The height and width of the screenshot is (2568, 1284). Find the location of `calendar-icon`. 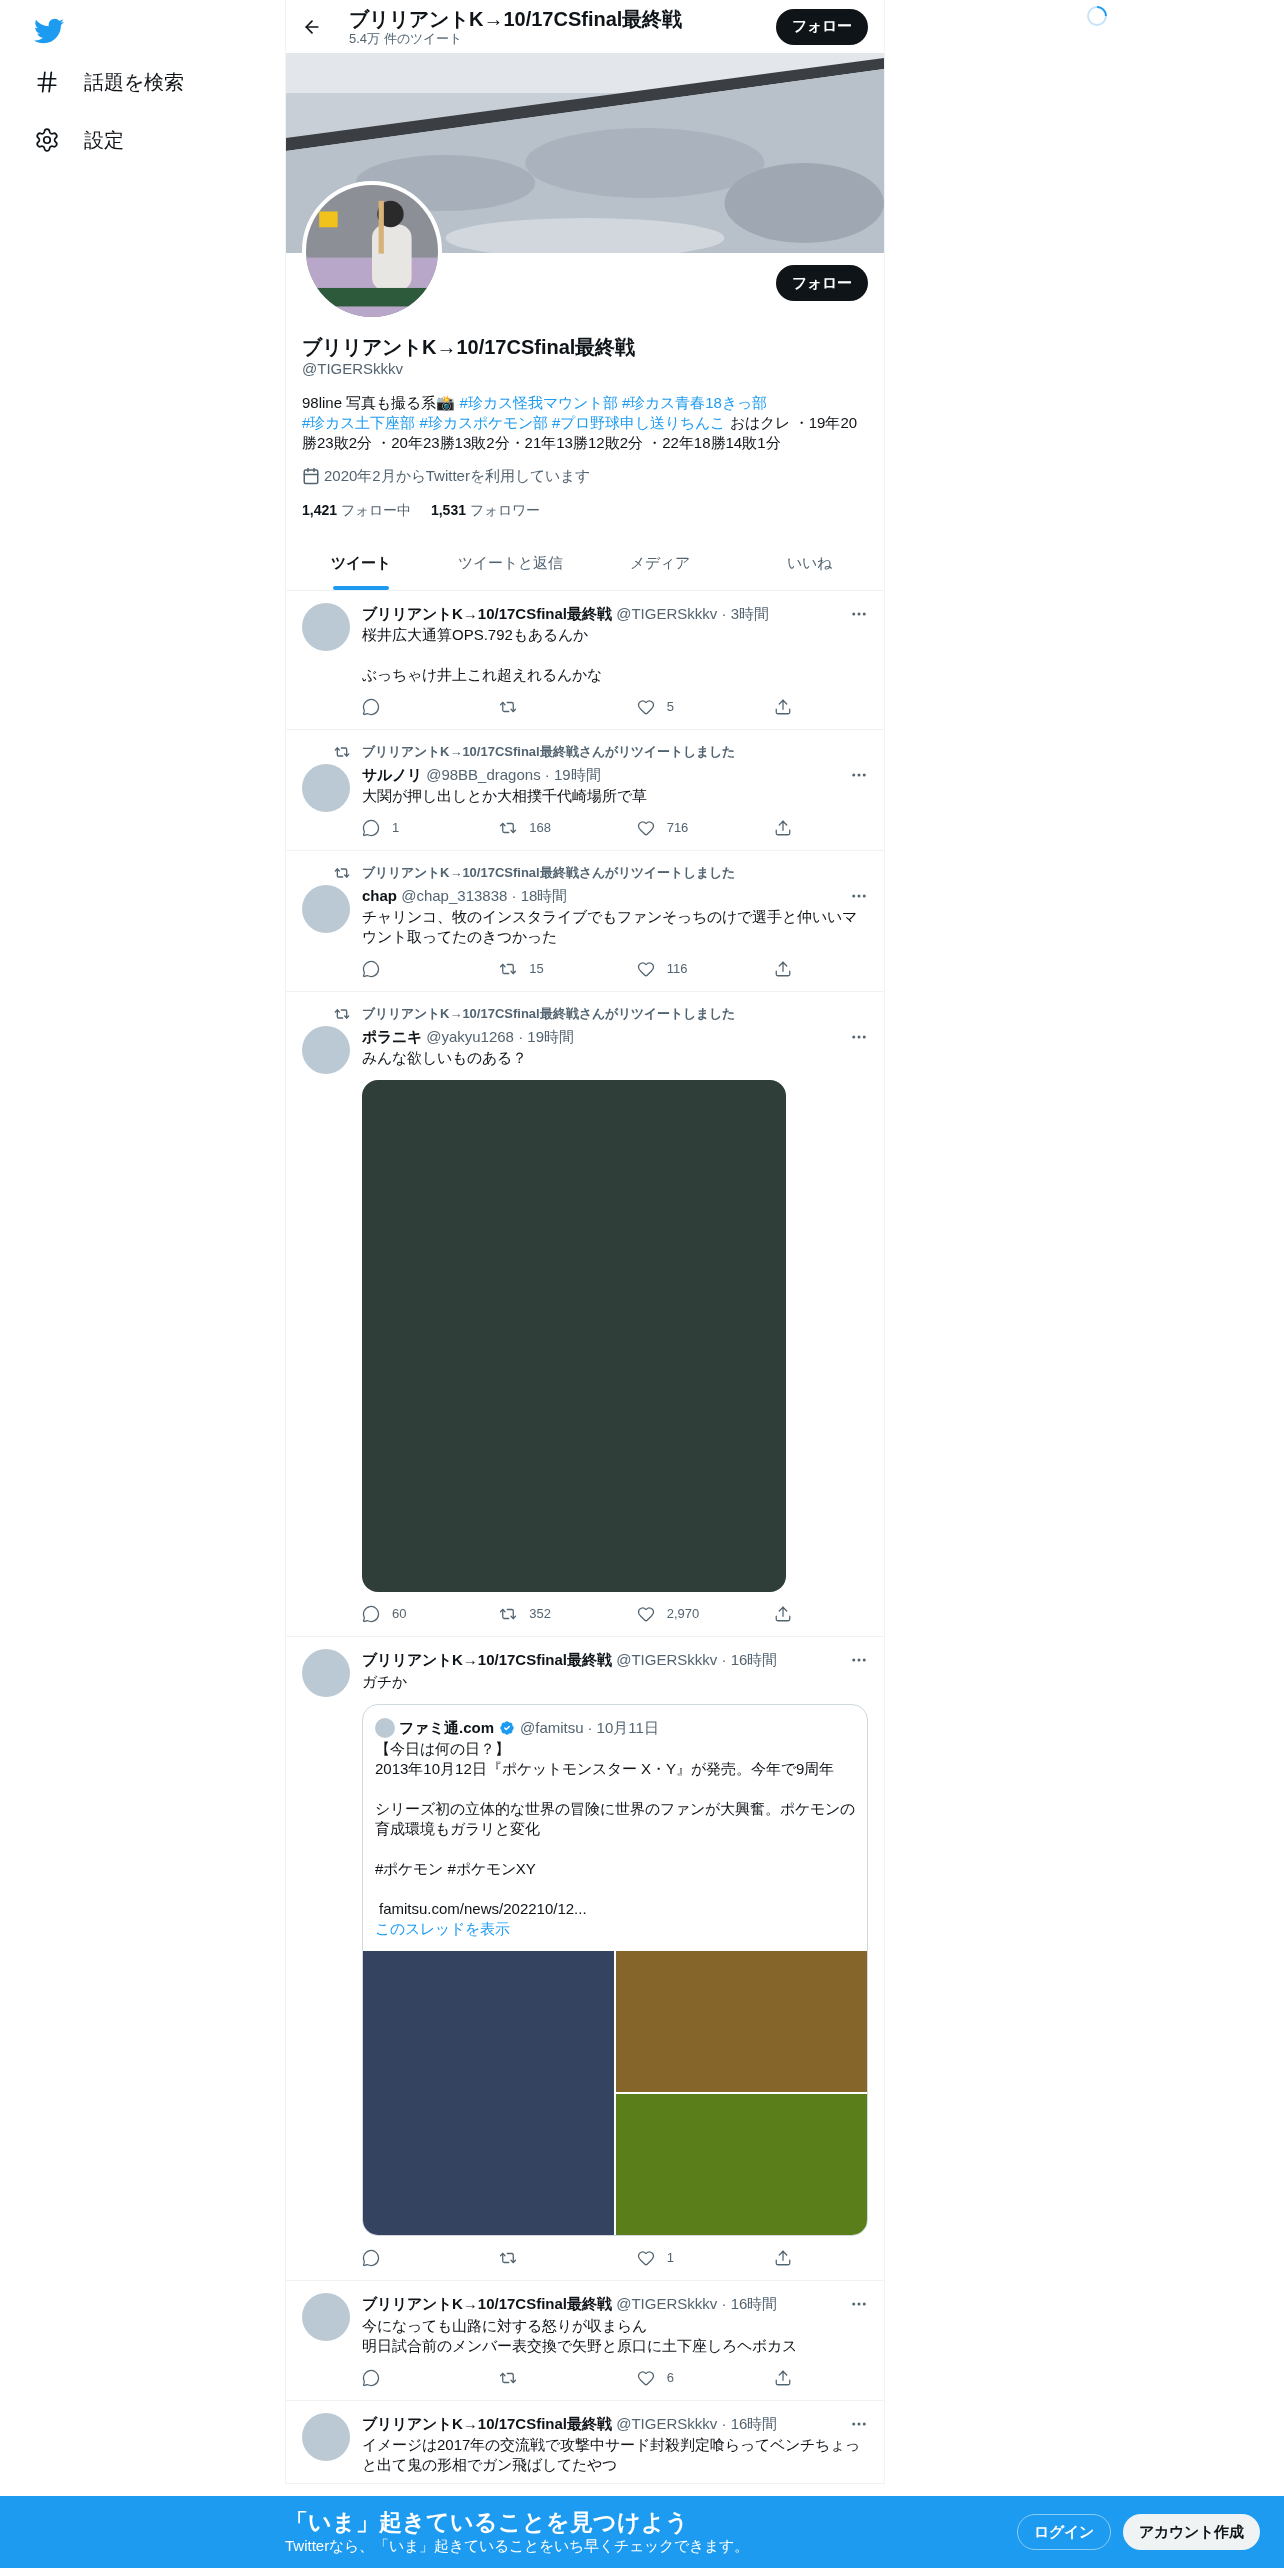

calendar-icon is located at coordinates (311, 476).